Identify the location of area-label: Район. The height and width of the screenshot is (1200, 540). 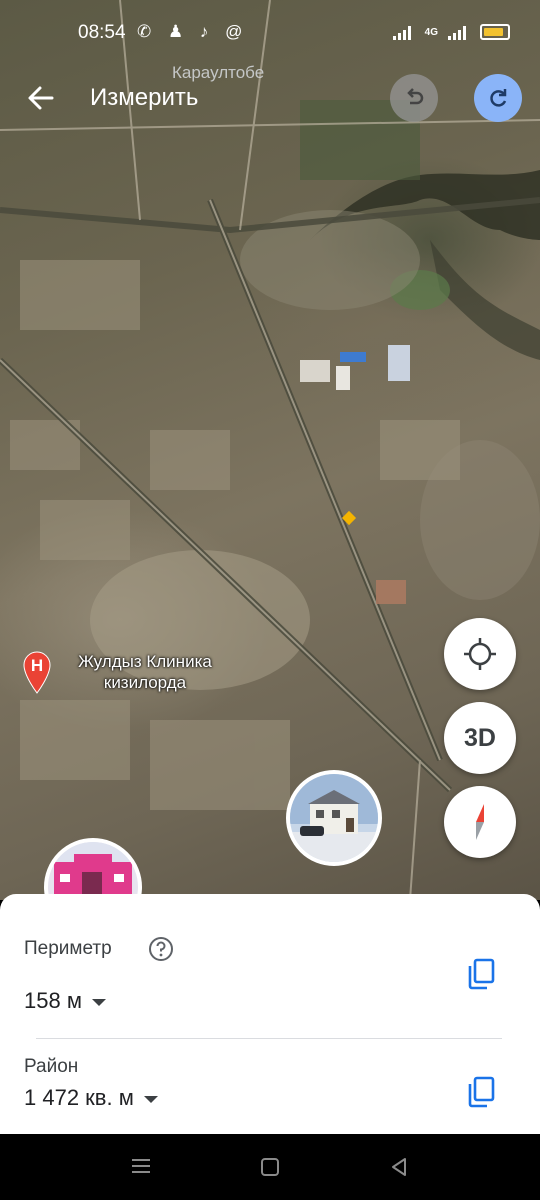
(51, 1066).